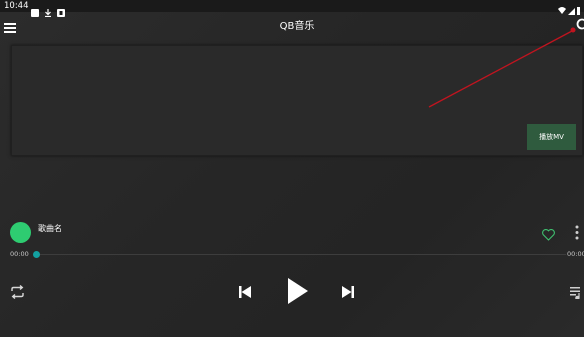 The image size is (584, 337). What do you see at coordinates (551, 137) in the screenshot?
I see `play-mv-button: 播放MV` at bounding box center [551, 137].